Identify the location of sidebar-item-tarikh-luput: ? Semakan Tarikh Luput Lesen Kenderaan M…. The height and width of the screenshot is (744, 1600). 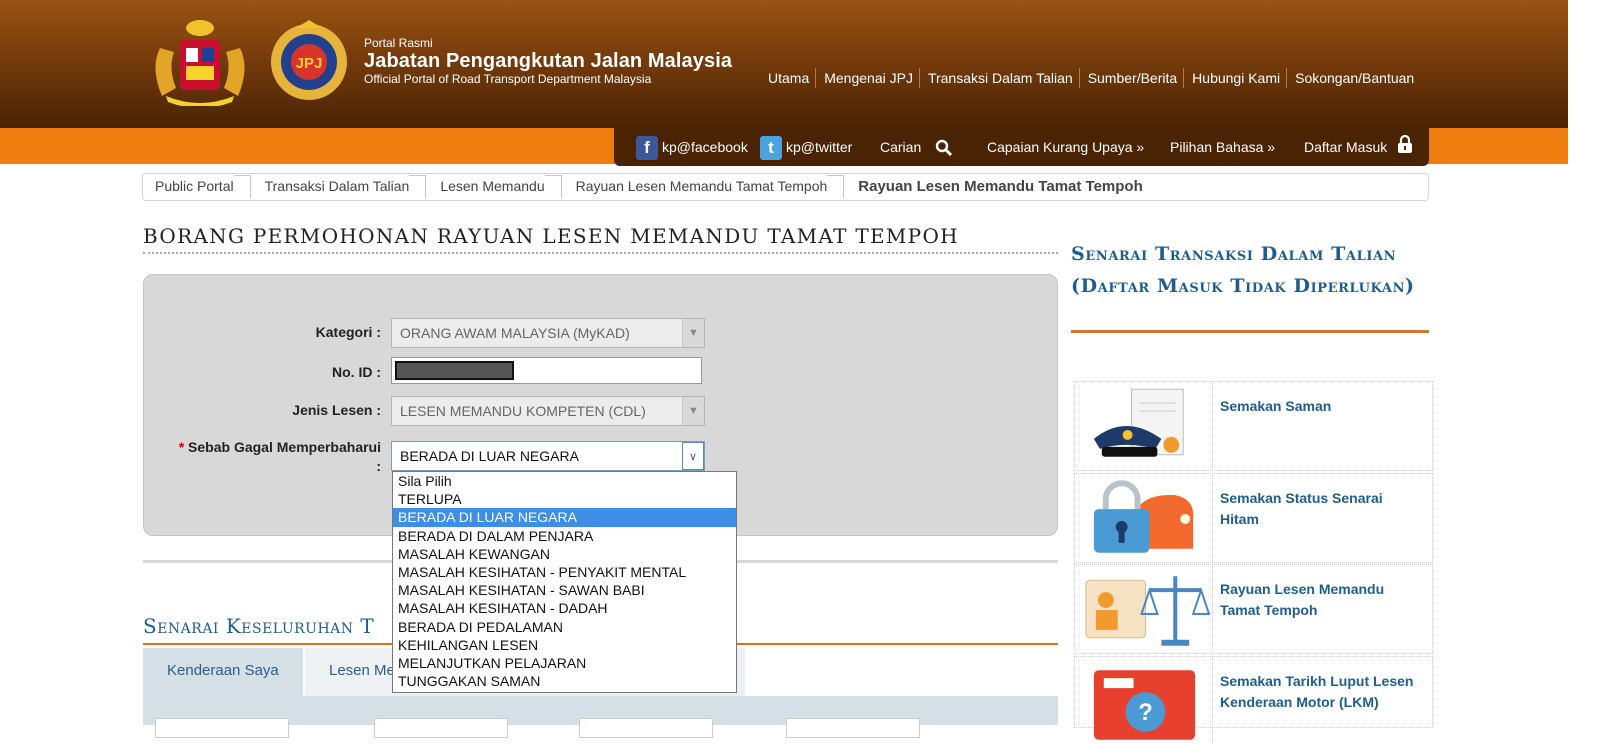
(1253, 700).